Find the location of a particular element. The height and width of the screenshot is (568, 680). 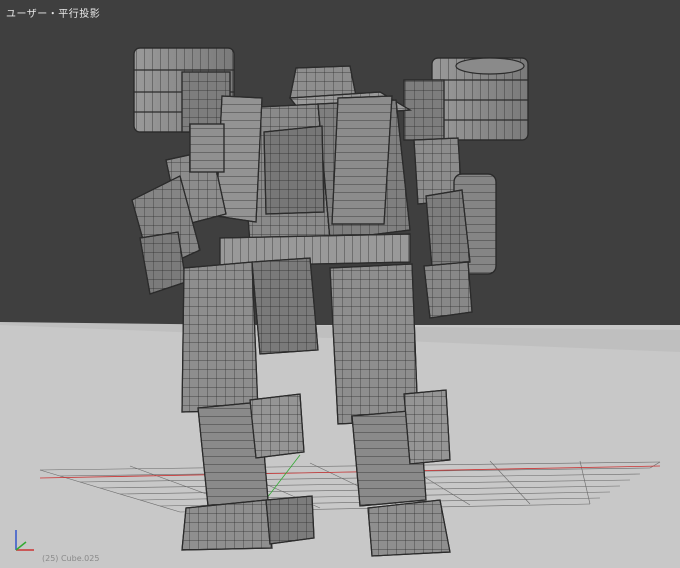

viewport-view-label: ユーザー・平行投影 is located at coordinates (53, 12).